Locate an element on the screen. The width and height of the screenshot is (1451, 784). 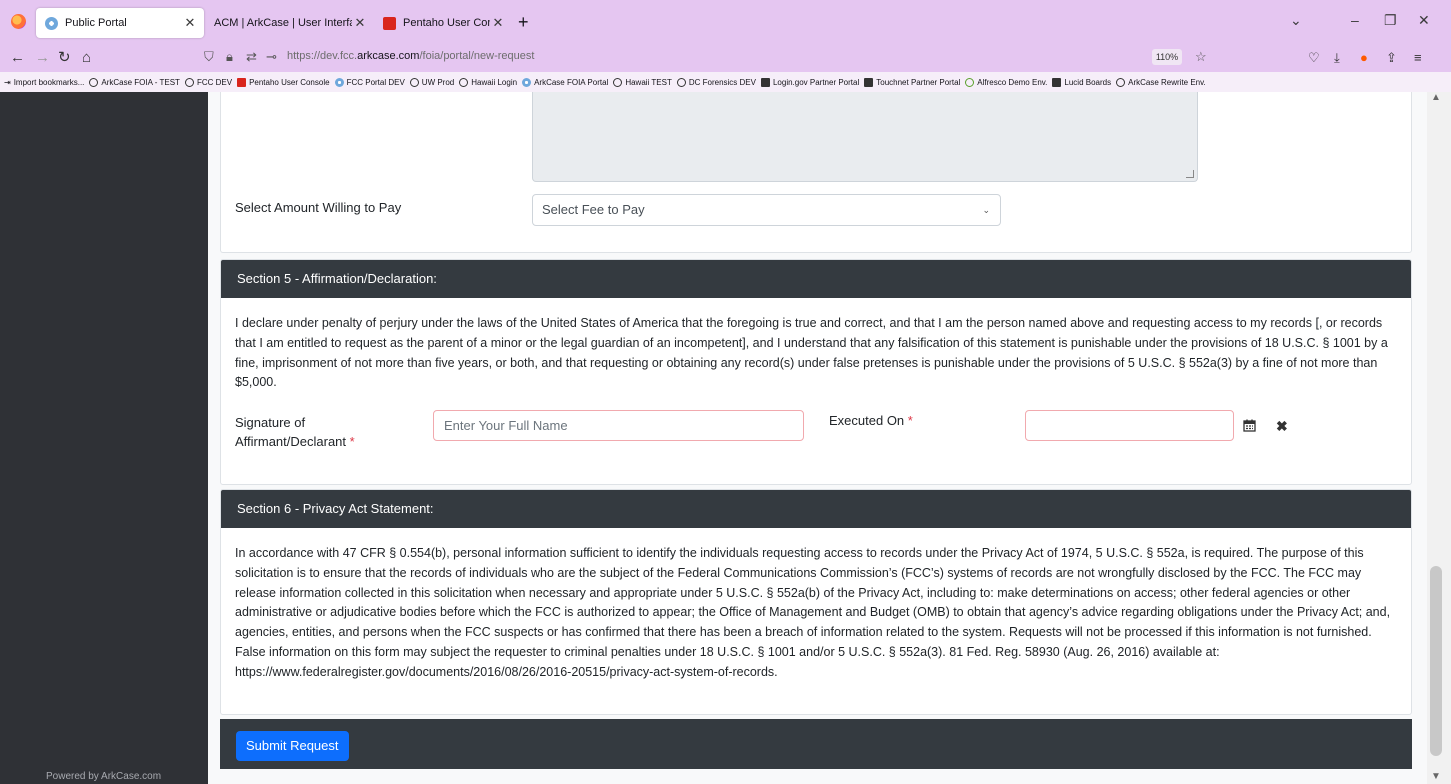
bookmark-item: Touchnet Partner Portal is located at coordinates (912, 82).